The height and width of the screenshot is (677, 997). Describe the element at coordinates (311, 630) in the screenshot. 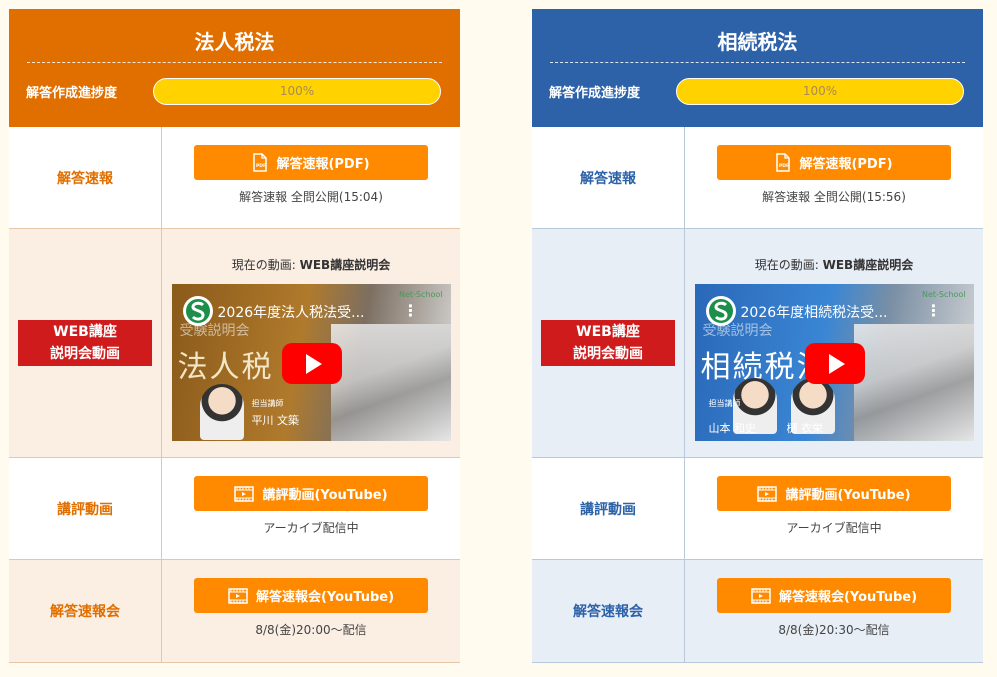

I see `flash-session-note: 8/8(金)20:00〜配信` at that location.